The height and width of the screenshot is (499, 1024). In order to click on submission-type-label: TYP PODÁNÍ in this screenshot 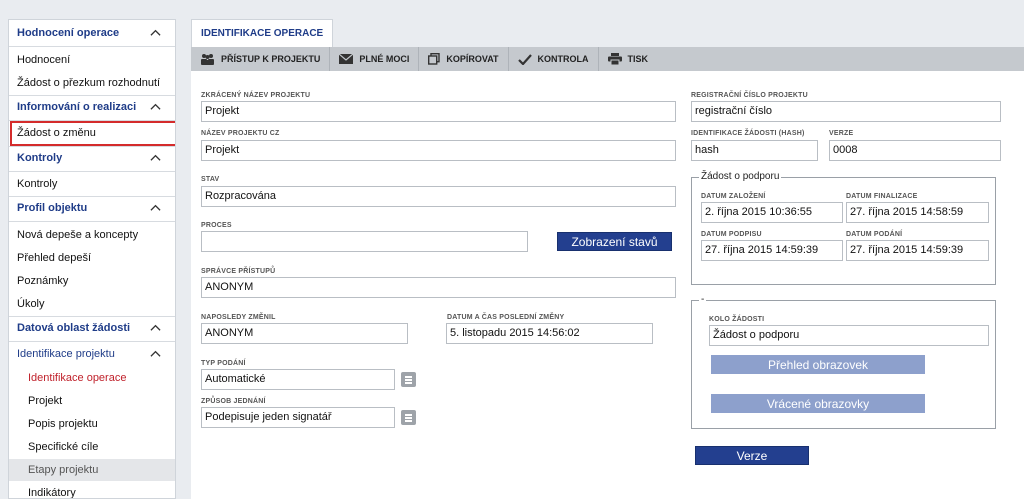, I will do `click(223, 363)`.